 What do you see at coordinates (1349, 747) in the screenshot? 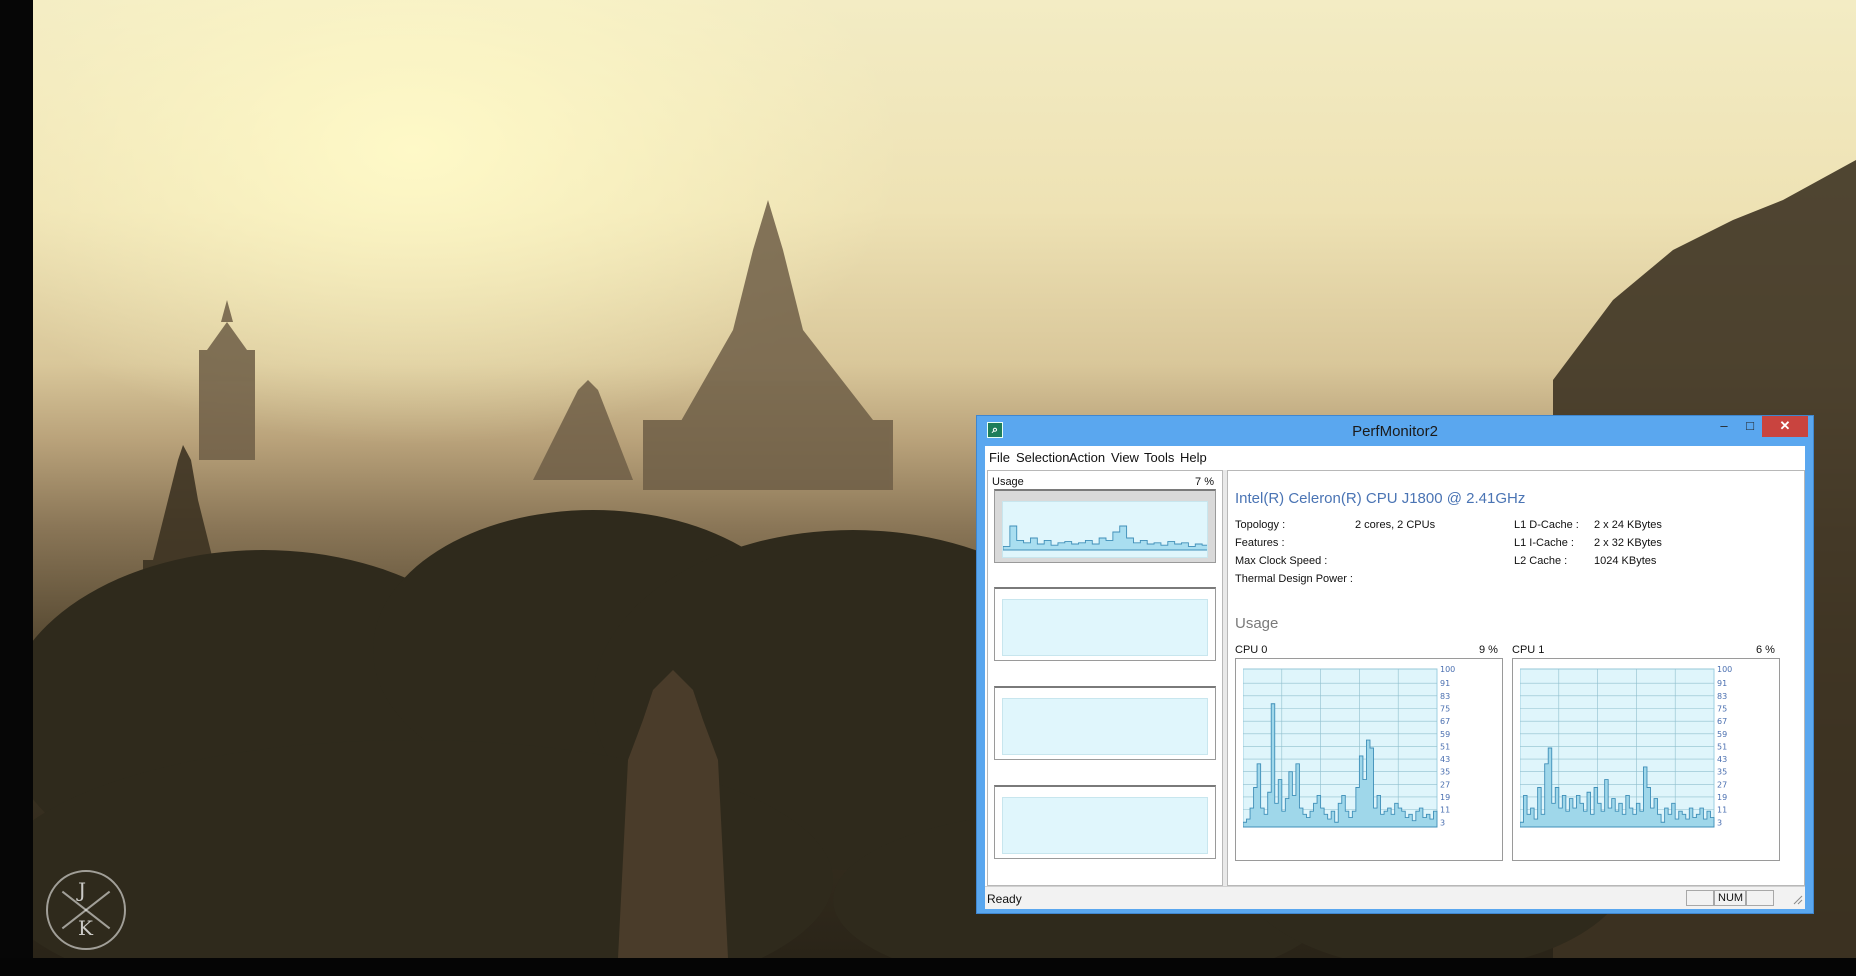
I see `cpu0-chart-svg: 100 91 83 75 67 59 51 43 35 27 19 11 3` at bounding box center [1349, 747].